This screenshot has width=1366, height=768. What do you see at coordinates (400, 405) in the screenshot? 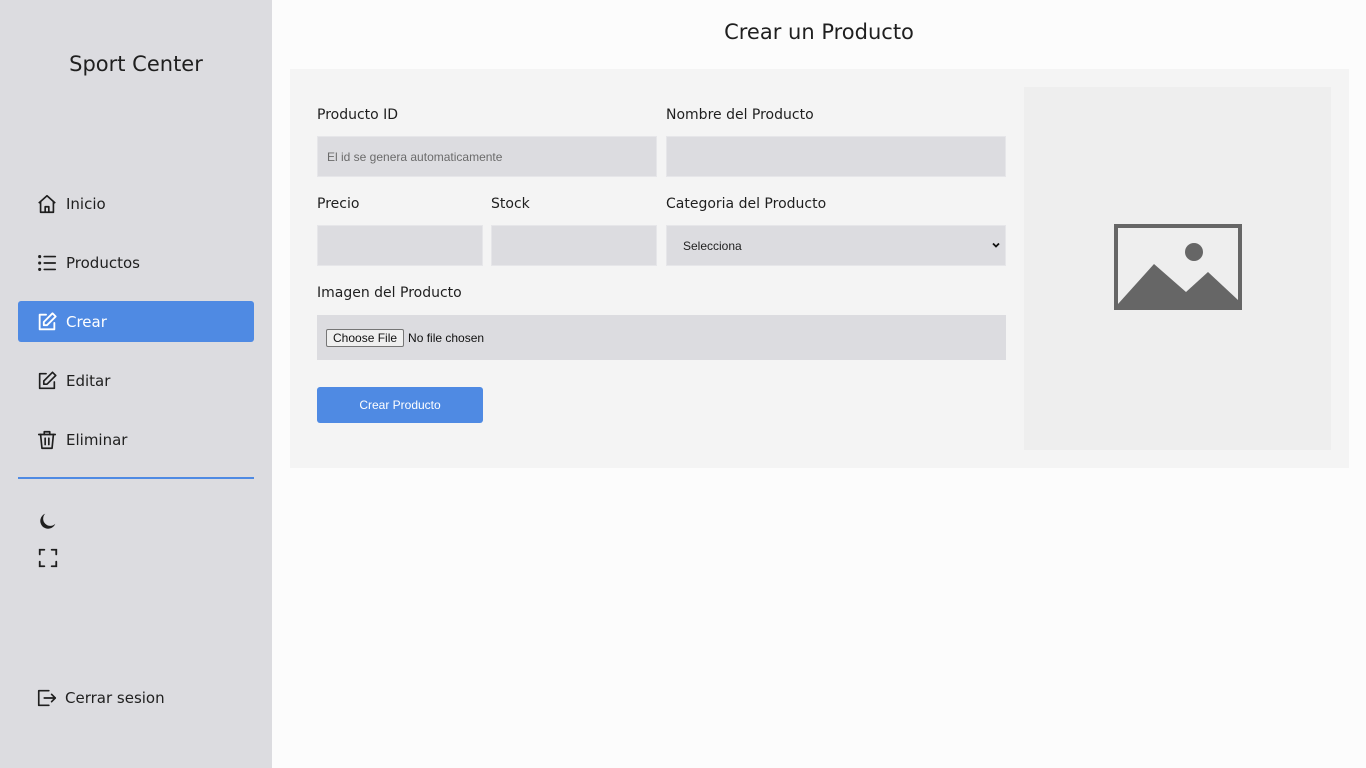
I see `create-product-button: Crear Producto` at bounding box center [400, 405].